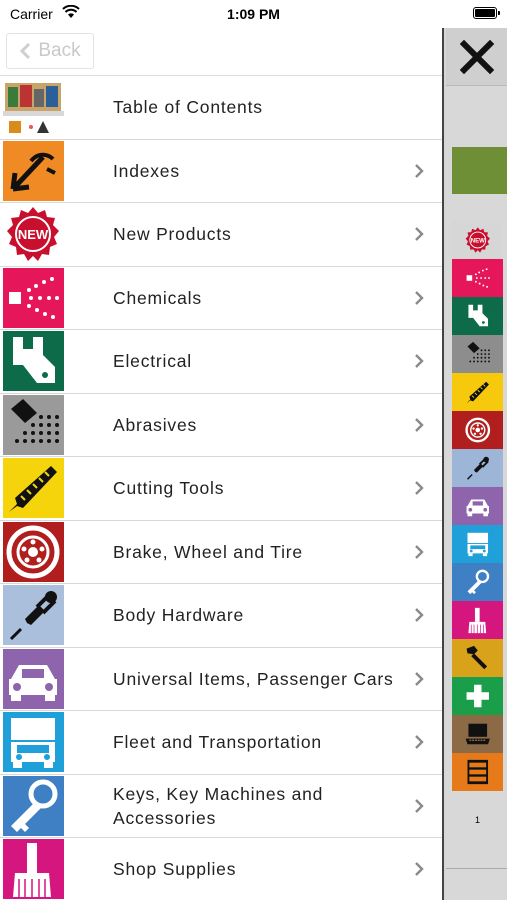 The height and width of the screenshot is (900, 507). Describe the element at coordinates (33, 107) in the screenshot. I see `catalog-cover-icon` at that location.